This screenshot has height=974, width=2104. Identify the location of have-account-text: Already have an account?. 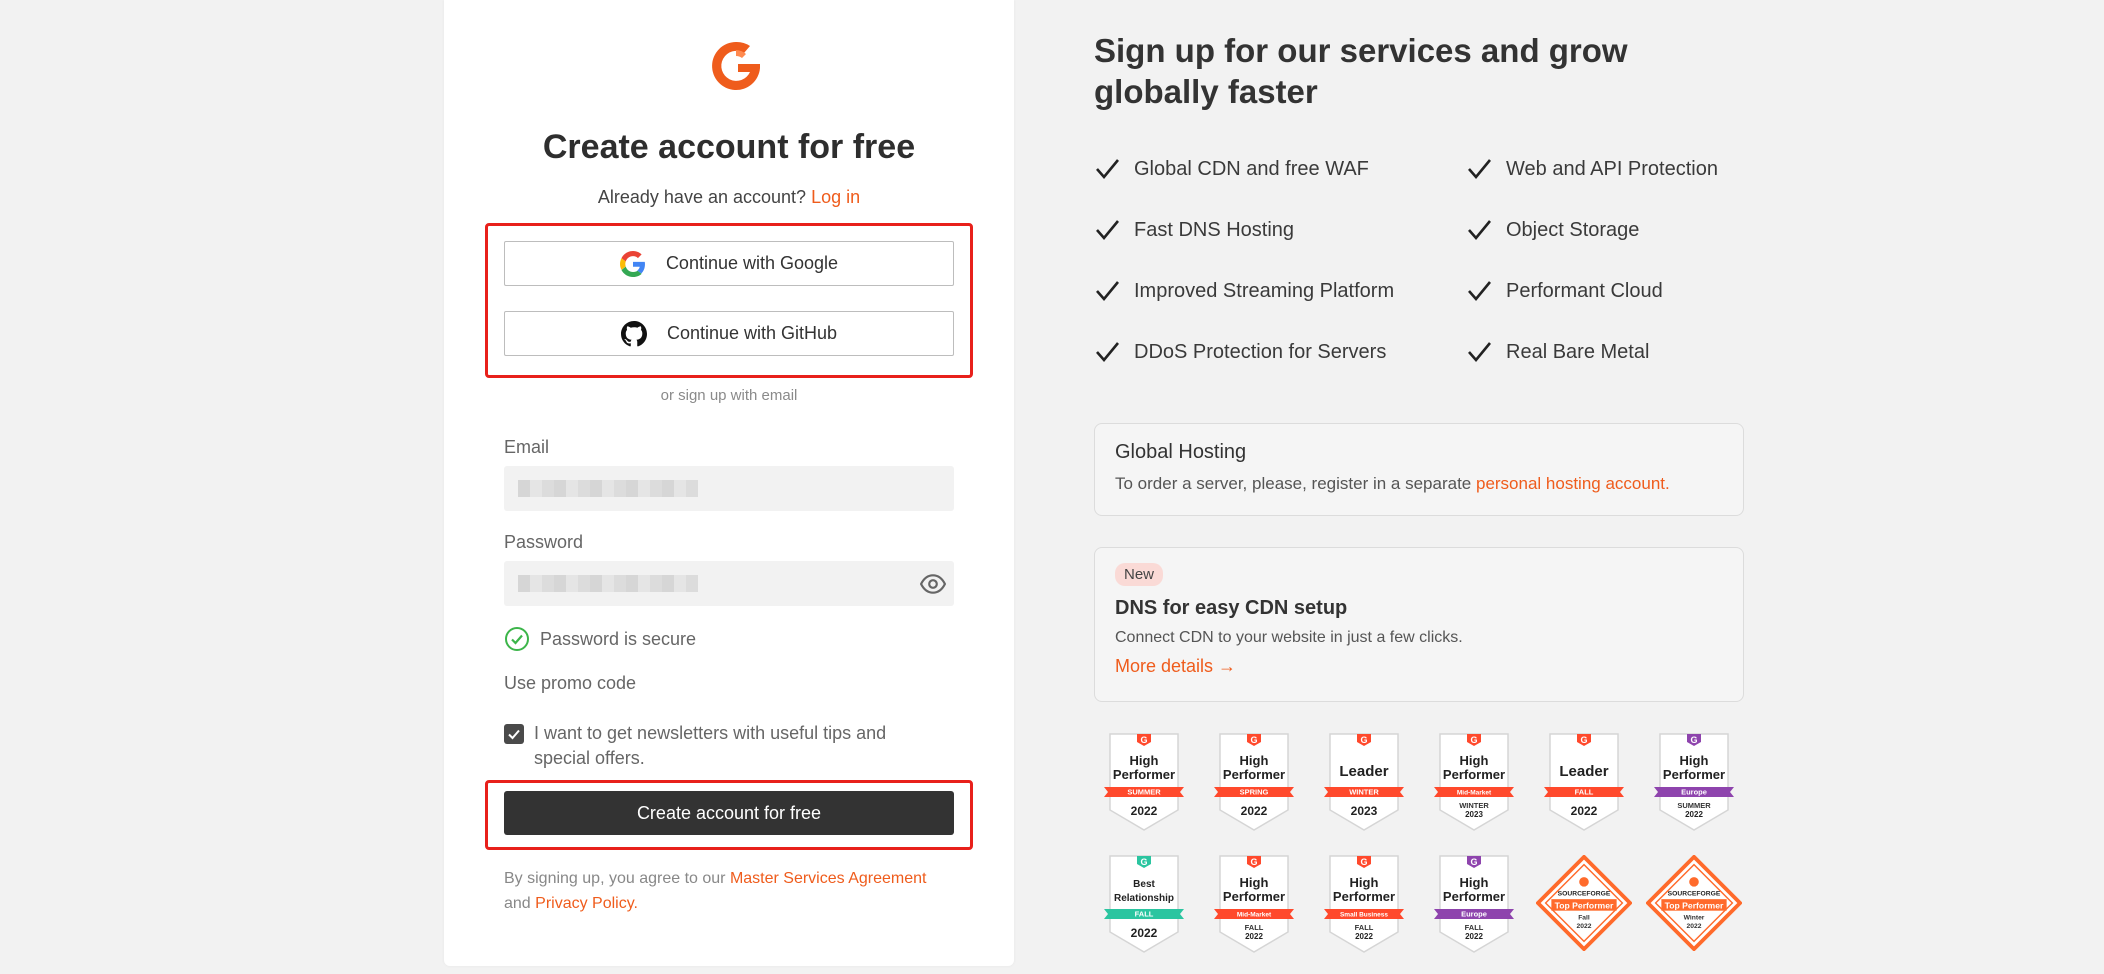
(702, 197).